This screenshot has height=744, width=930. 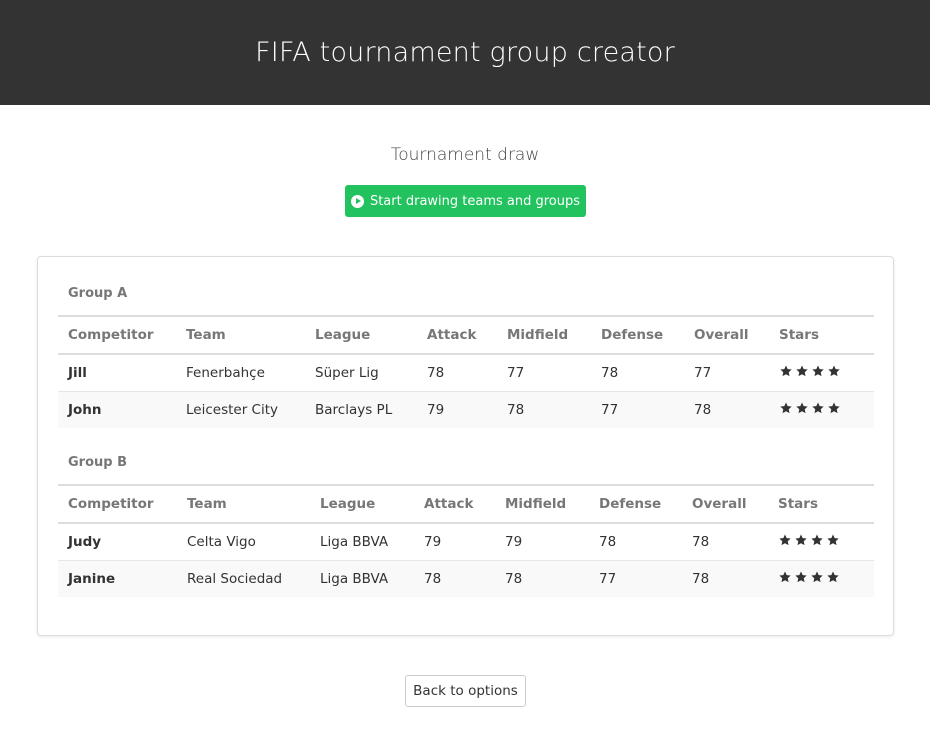 I want to click on midfield-cell: 79, so click(x=542, y=542).